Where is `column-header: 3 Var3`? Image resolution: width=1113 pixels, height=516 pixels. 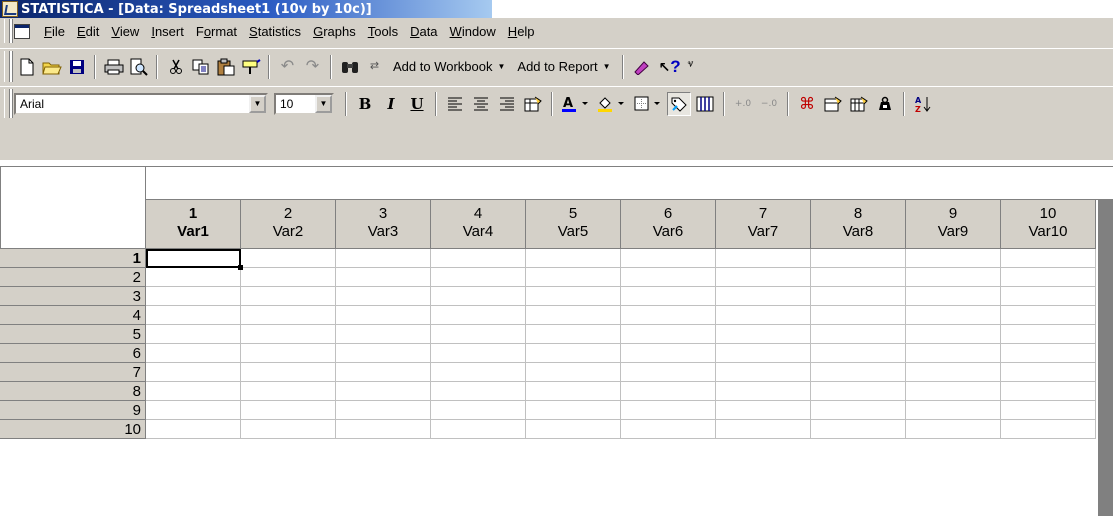 column-header: 3 Var3 is located at coordinates (383, 224).